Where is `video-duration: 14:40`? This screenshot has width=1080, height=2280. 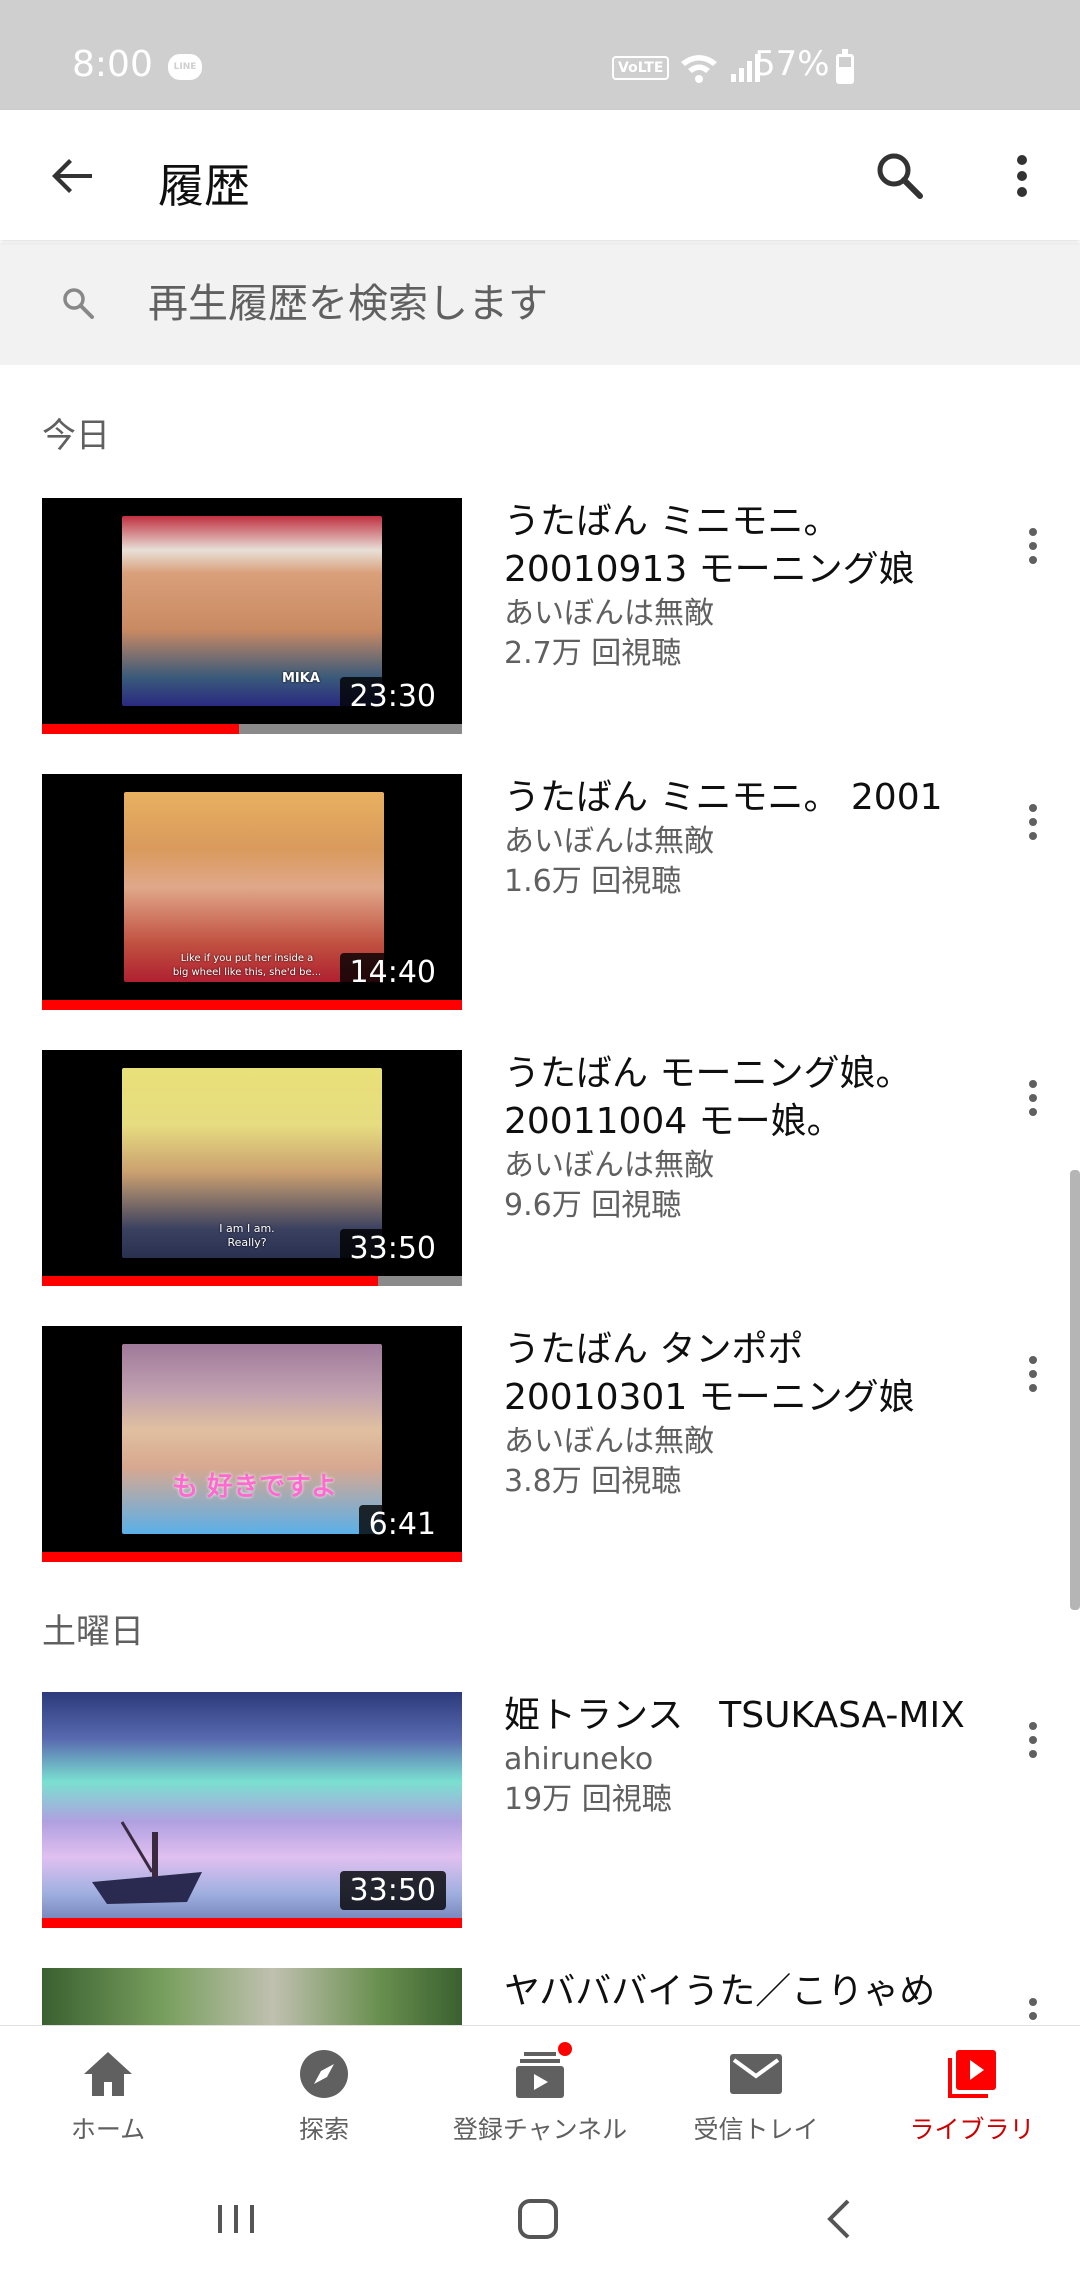 video-duration: 14:40 is located at coordinates (392, 972).